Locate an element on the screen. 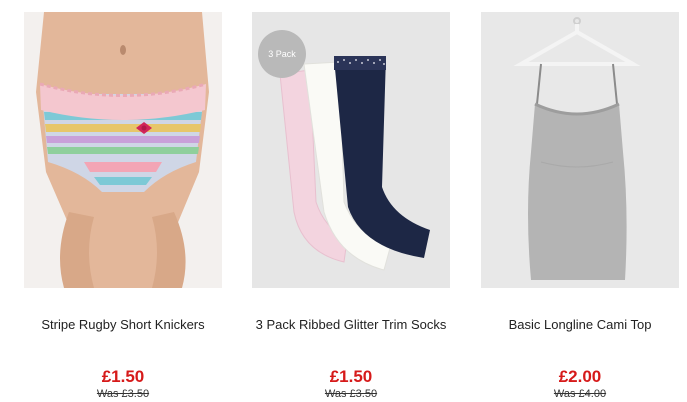 The height and width of the screenshot is (402, 687). pack-badge: 3 Pack is located at coordinates (282, 54).